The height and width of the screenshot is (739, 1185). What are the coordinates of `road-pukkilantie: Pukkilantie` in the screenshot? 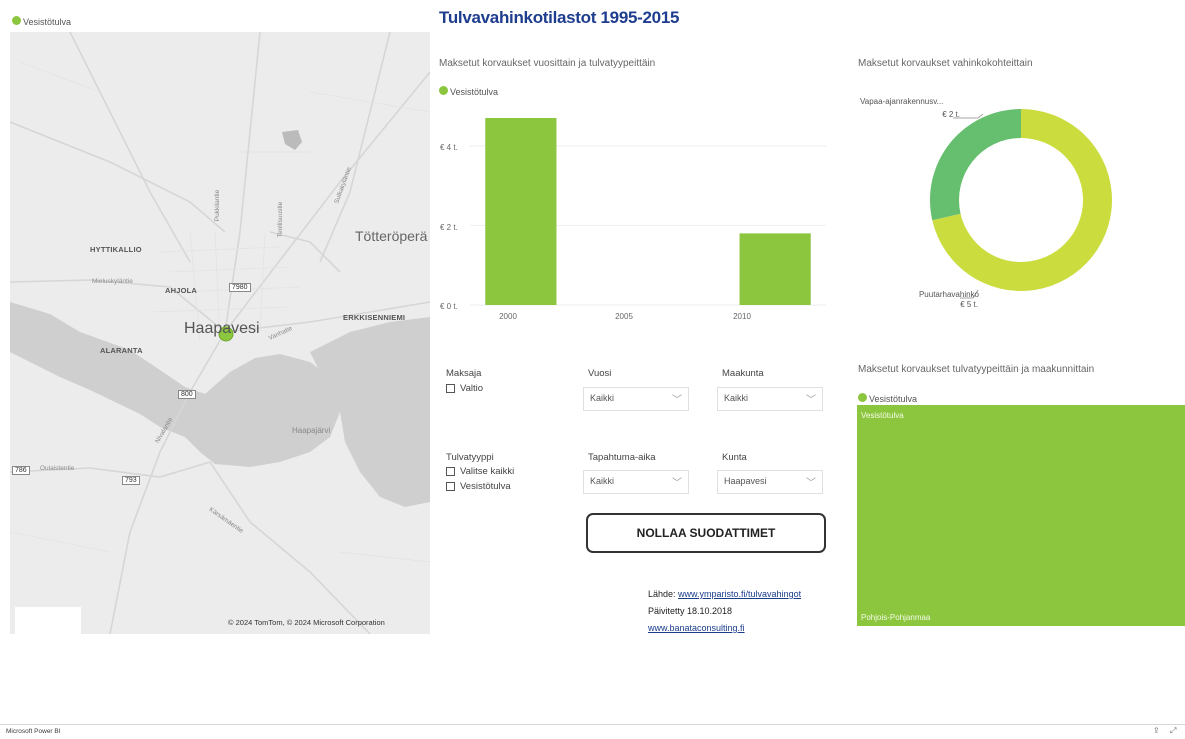 It's located at (218, 205).